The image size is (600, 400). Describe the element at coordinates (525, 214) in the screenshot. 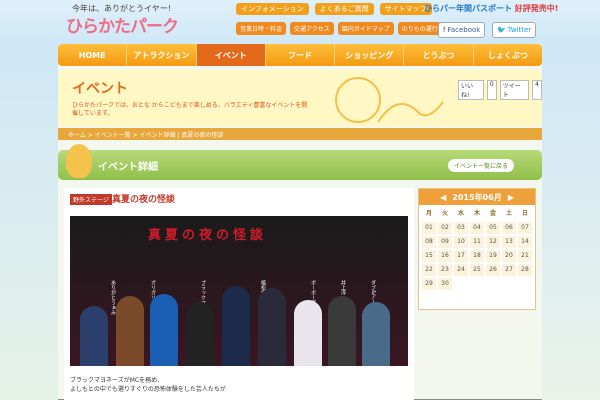

I see `calendar-dow: 日` at that location.